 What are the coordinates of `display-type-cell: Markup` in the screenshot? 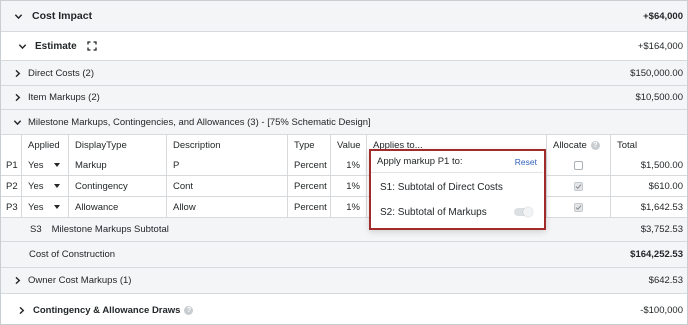 It's located at (118, 165).